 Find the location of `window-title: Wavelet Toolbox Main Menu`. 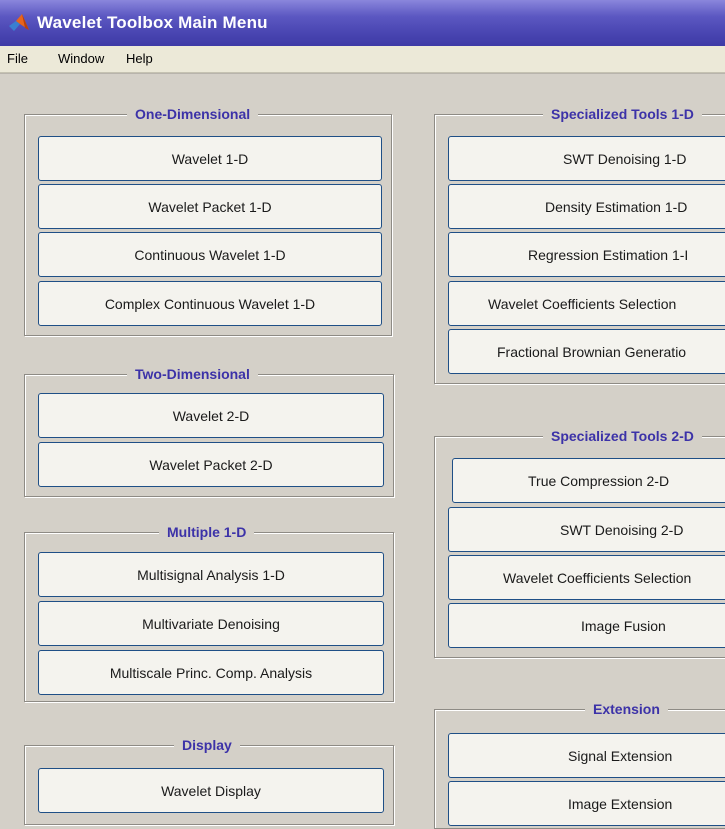

window-title: Wavelet Toolbox Main Menu is located at coordinates (152, 22).